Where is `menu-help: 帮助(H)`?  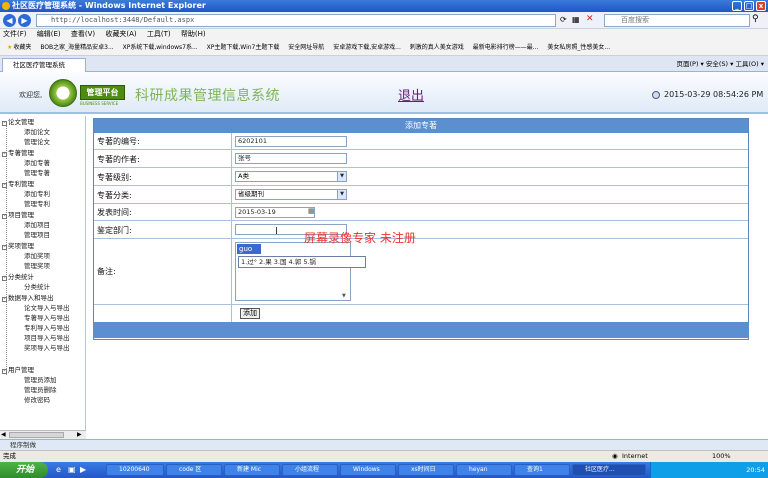 menu-help: 帮助(H) is located at coordinates (193, 34).